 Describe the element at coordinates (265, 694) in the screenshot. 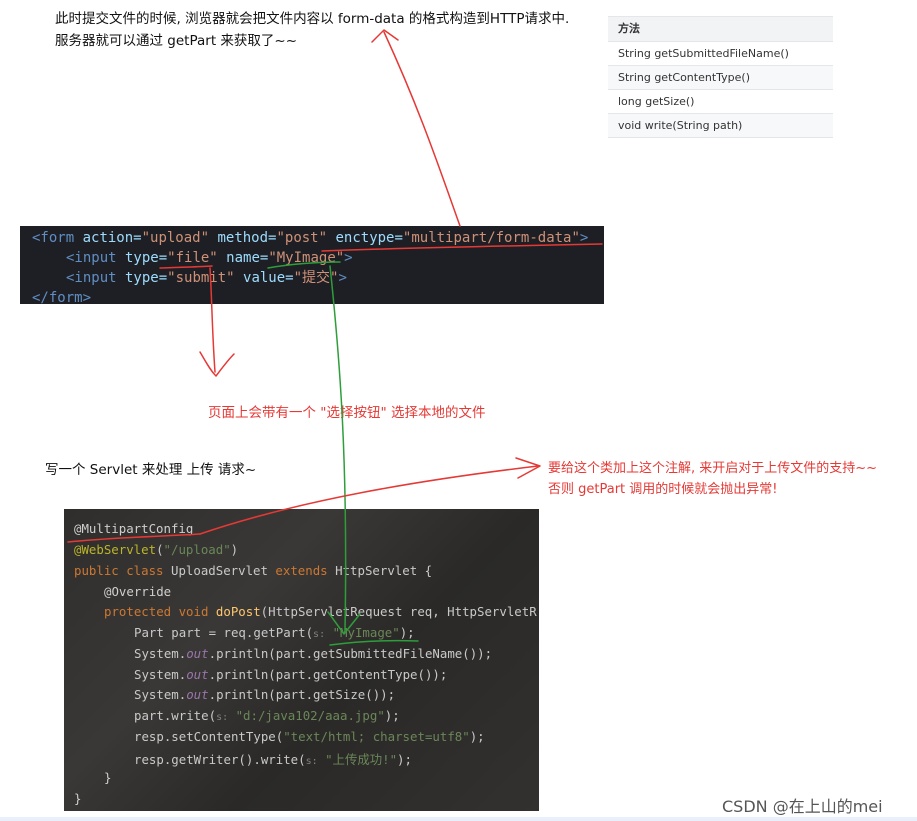

I see `code-line: System.out.println(part.getSize());` at that location.